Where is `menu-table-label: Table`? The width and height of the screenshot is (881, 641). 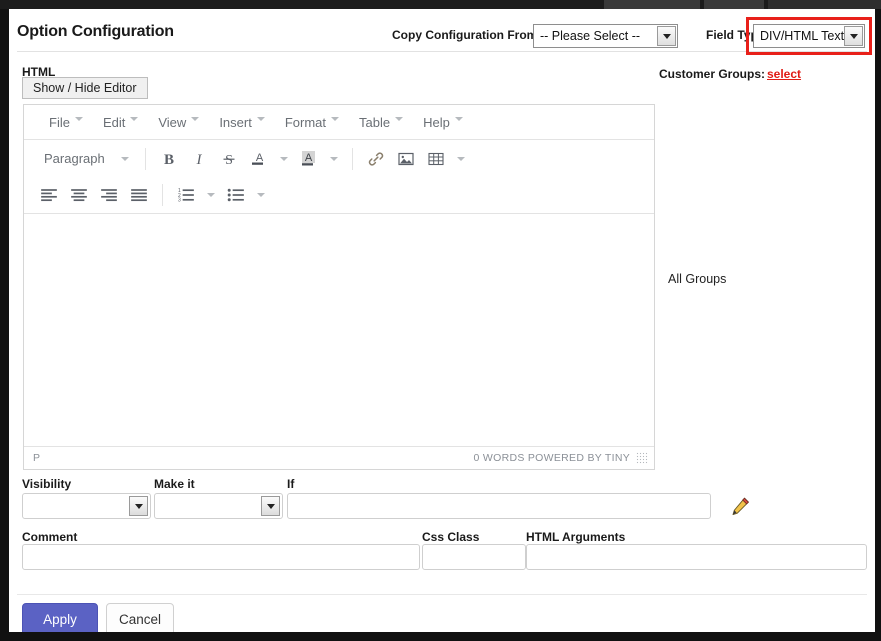
menu-table-label: Table is located at coordinates (375, 122).